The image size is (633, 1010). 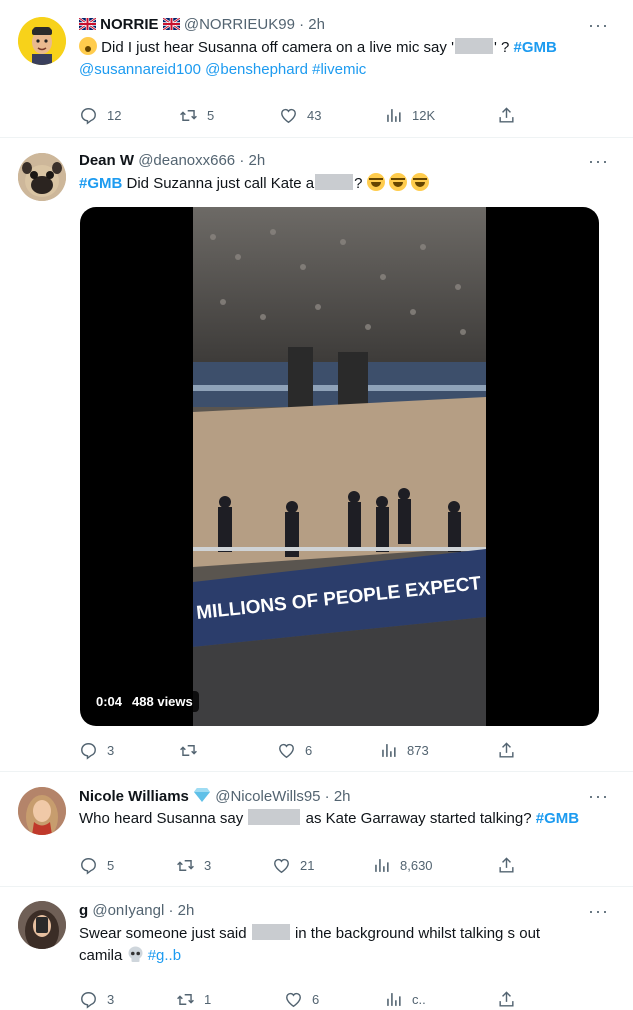 I want to click on pug-avatar-icon, so click(x=42, y=177).